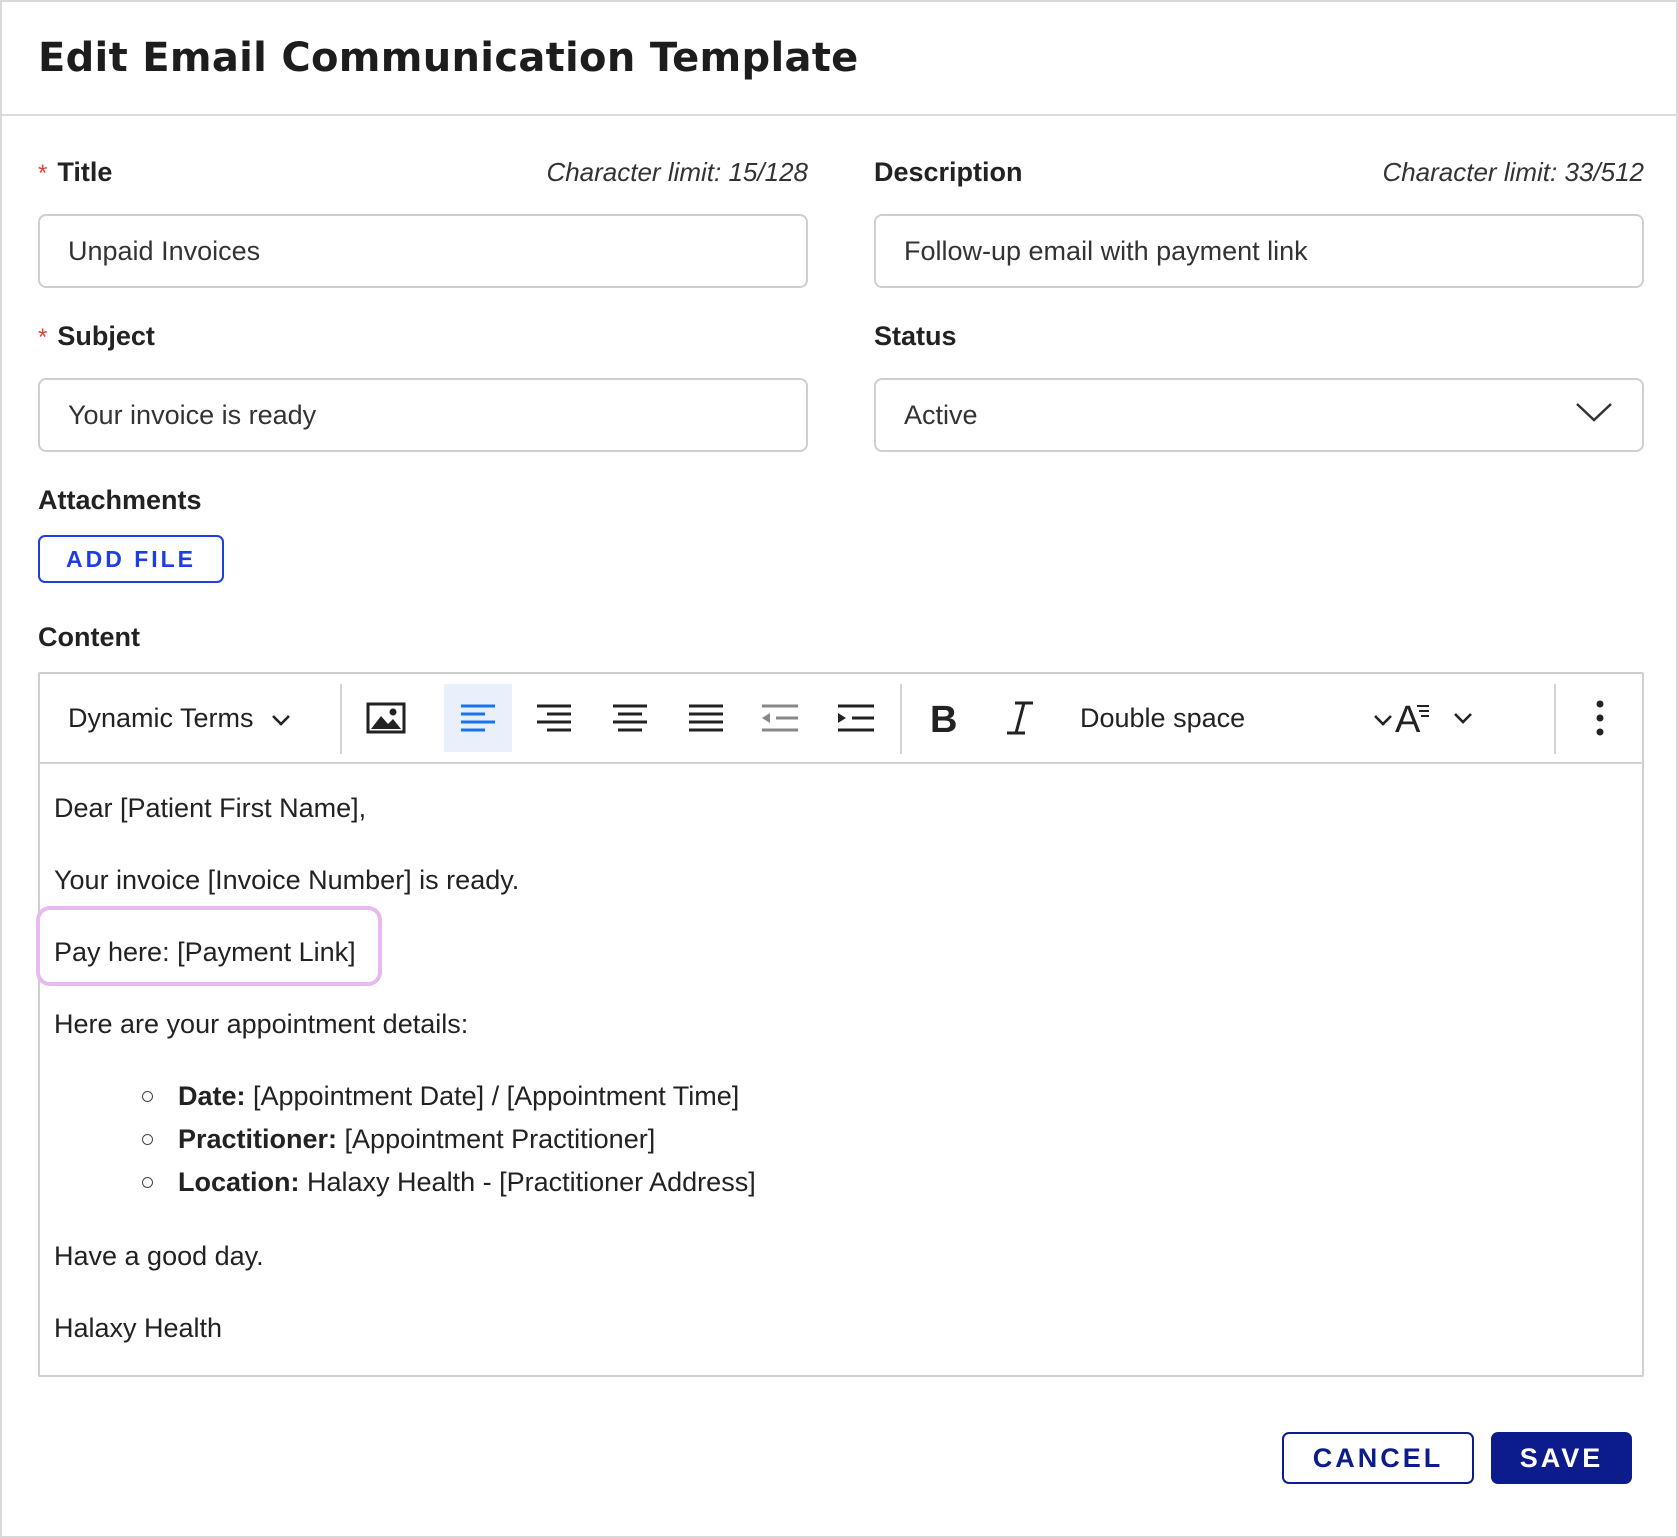 This screenshot has width=1678, height=1538. Describe the element at coordinates (161, 717) in the screenshot. I see `dynamic-terms-label: Dynamic Terms` at that location.